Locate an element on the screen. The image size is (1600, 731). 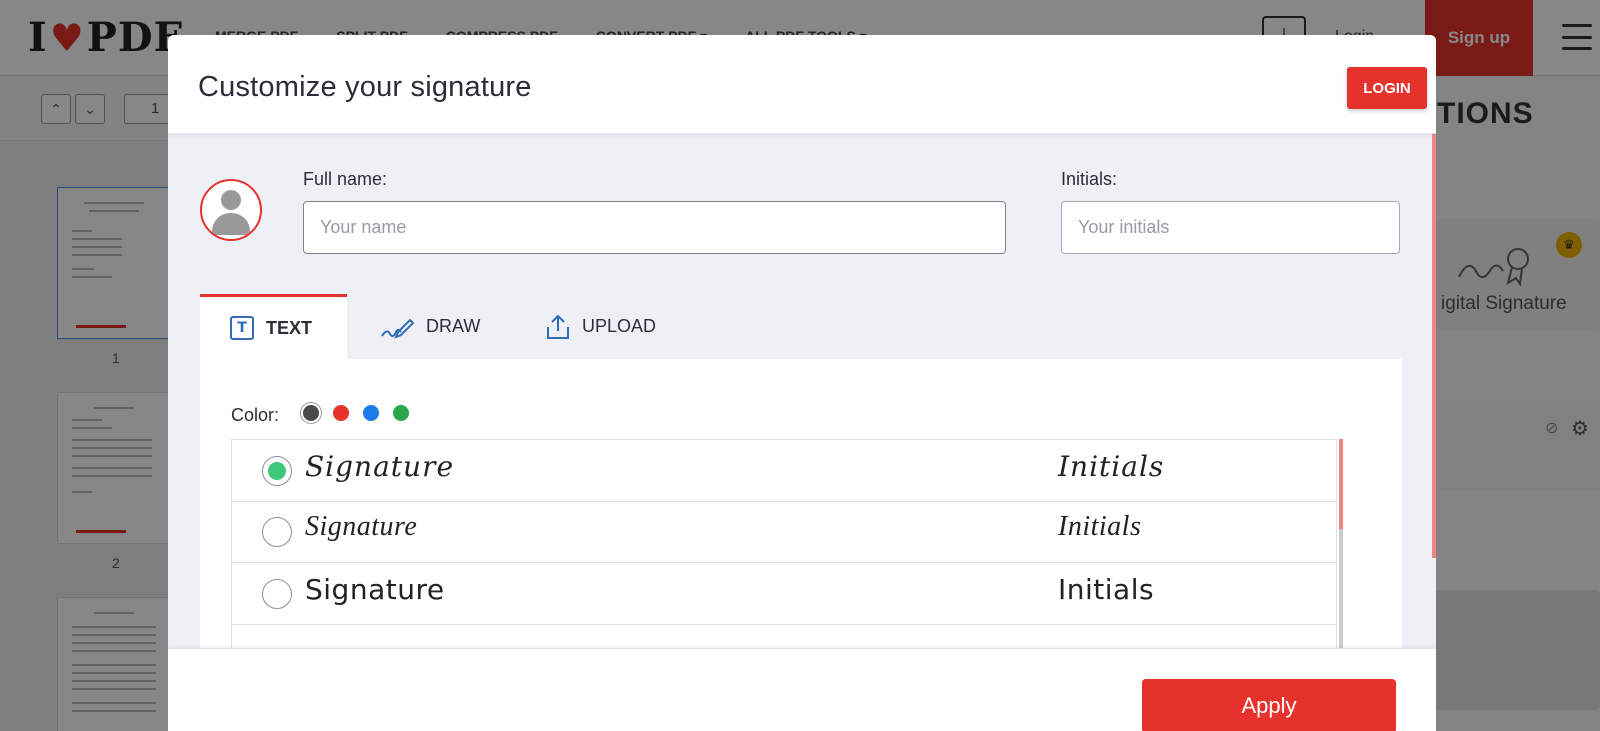
modal-header: Customize your signature LOGIN is located at coordinates (802, 84).